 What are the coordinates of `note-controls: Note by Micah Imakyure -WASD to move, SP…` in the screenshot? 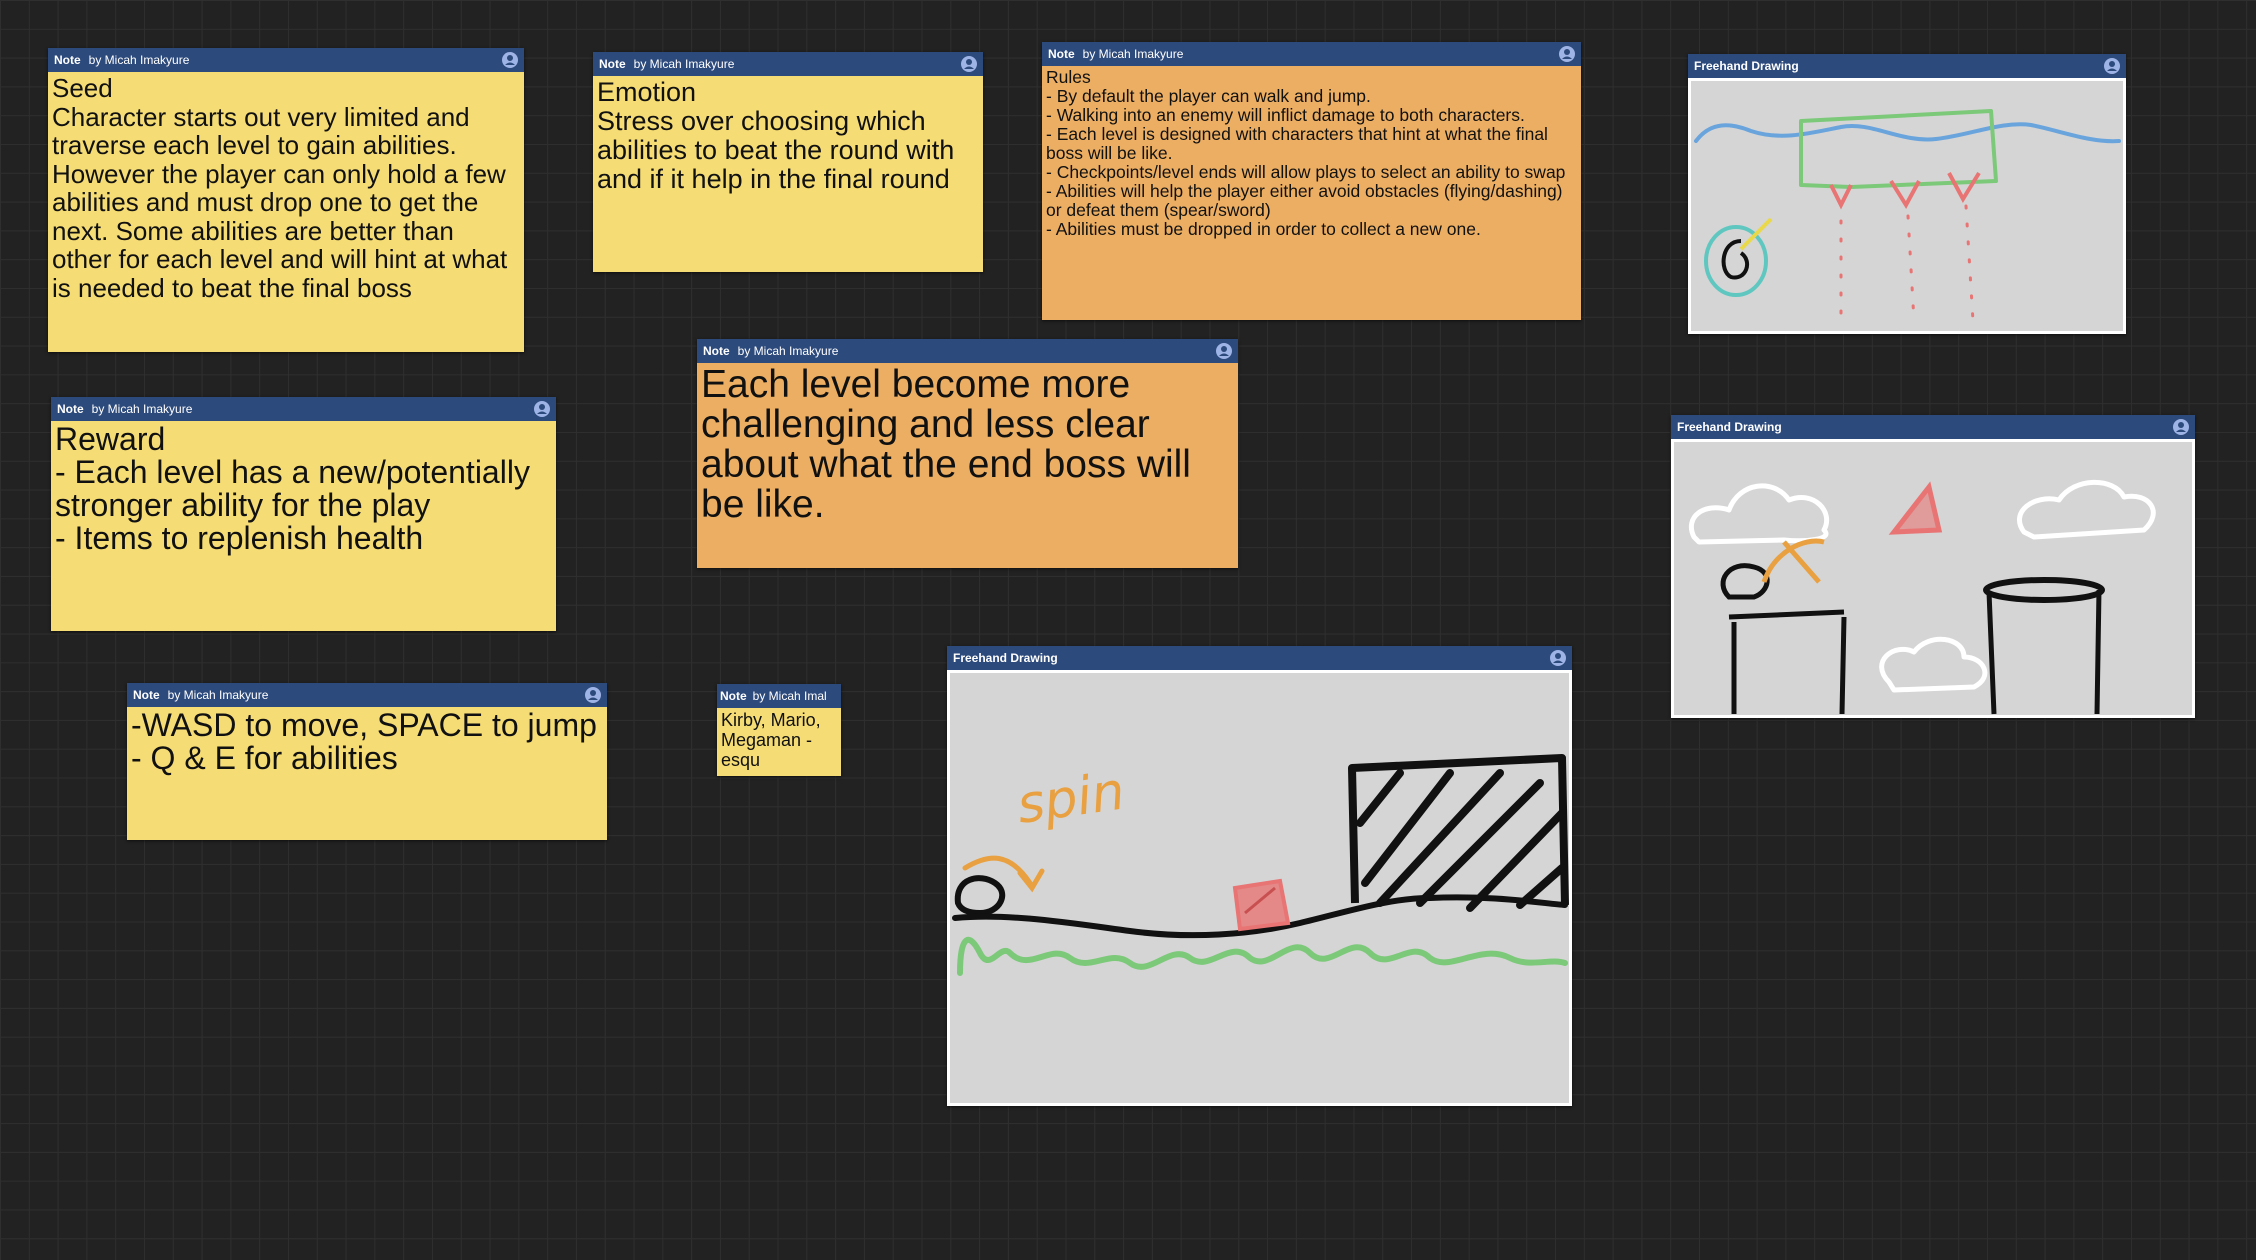 It's located at (367, 761).